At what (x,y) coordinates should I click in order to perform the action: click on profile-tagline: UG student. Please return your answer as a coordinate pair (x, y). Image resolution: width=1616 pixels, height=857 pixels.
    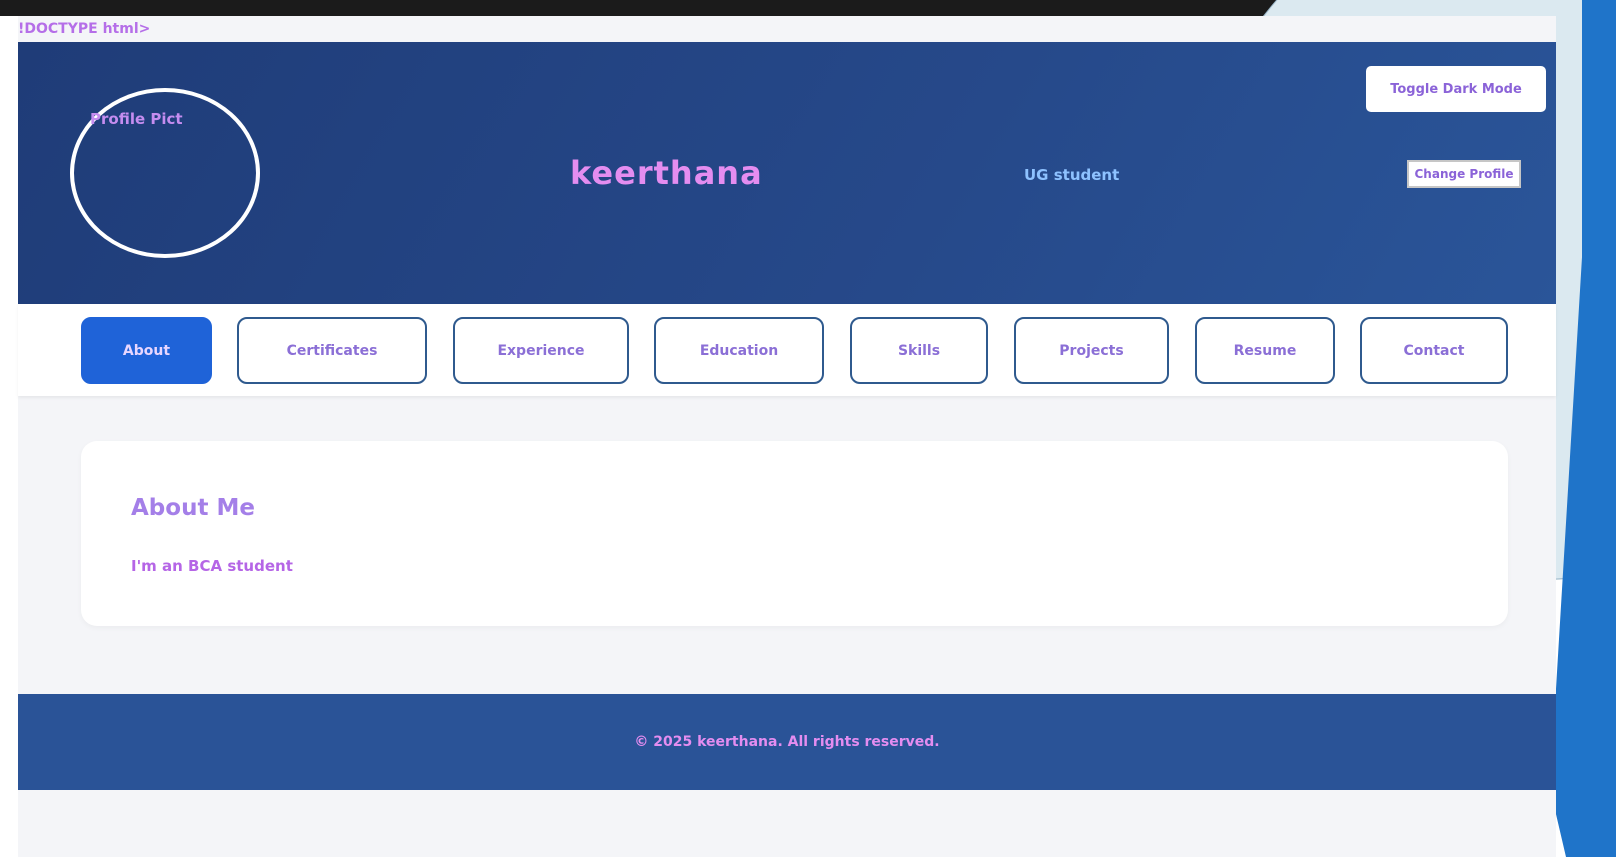
    Looking at the image, I should click on (1072, 175).